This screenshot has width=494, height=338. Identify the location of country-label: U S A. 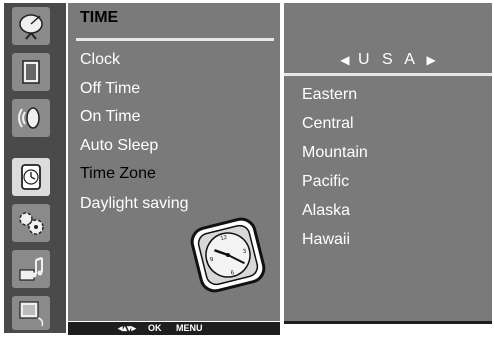
(388, 59).